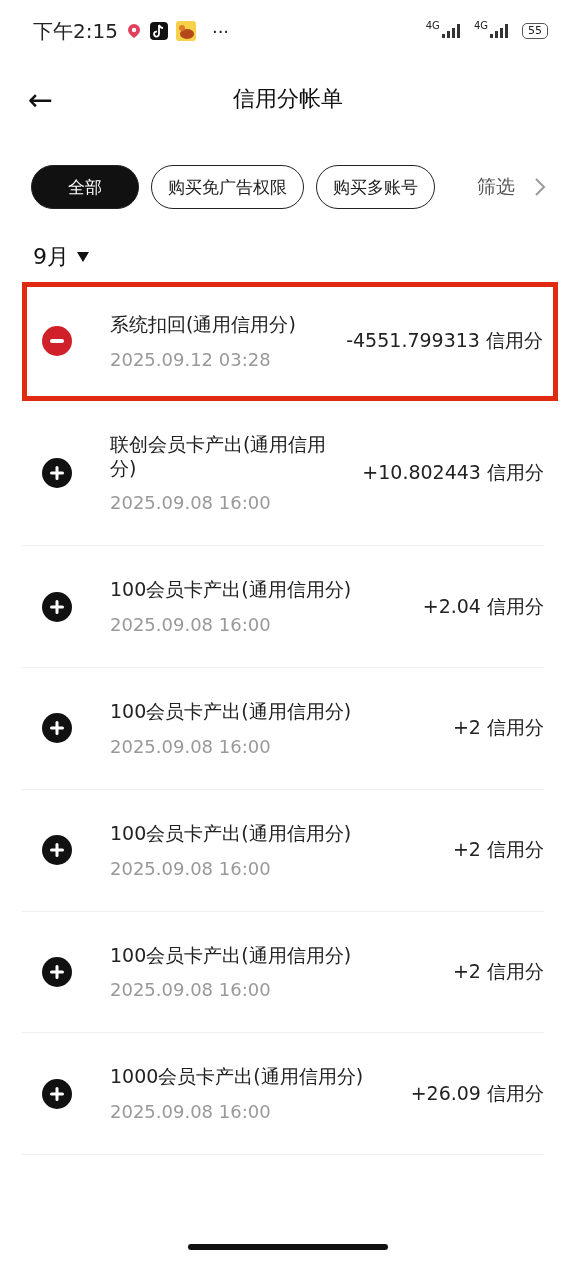 This screenshot has height=1280, width=576. What do you see at coordinates (75, 31) in the screenshot?
I see `status-time: 下午2:15` at bounding box center [75, 31].